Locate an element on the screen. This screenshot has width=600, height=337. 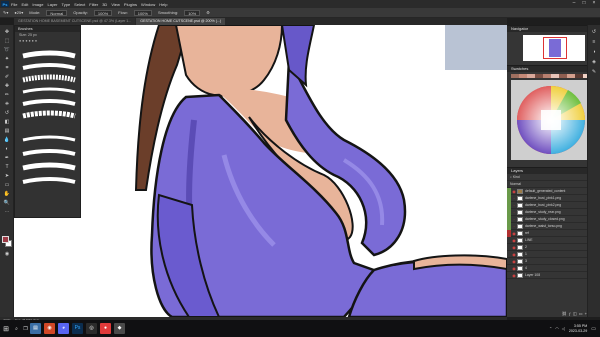
dodge-tool-icon: ◐ is located at coordinates (7, 149).